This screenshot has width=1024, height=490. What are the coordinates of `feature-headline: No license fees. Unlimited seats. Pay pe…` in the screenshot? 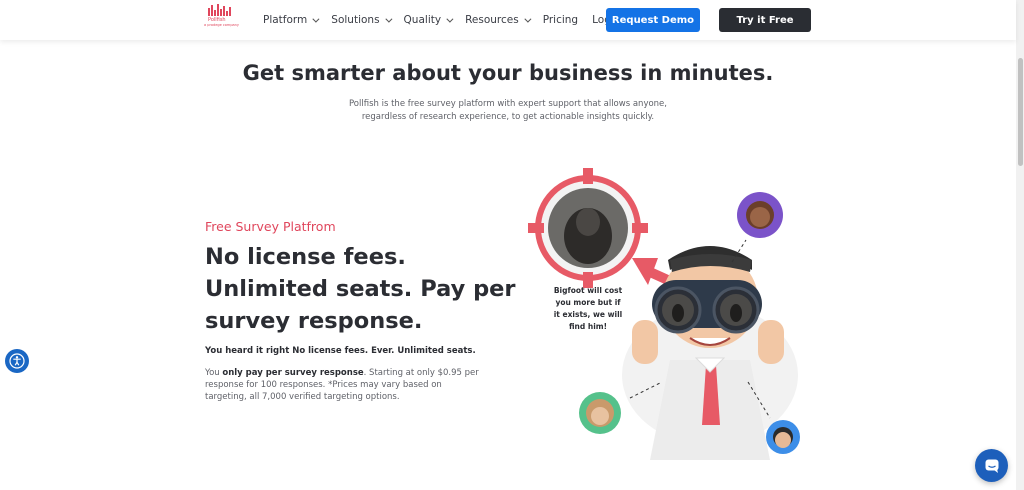 It's located at (360, 289).